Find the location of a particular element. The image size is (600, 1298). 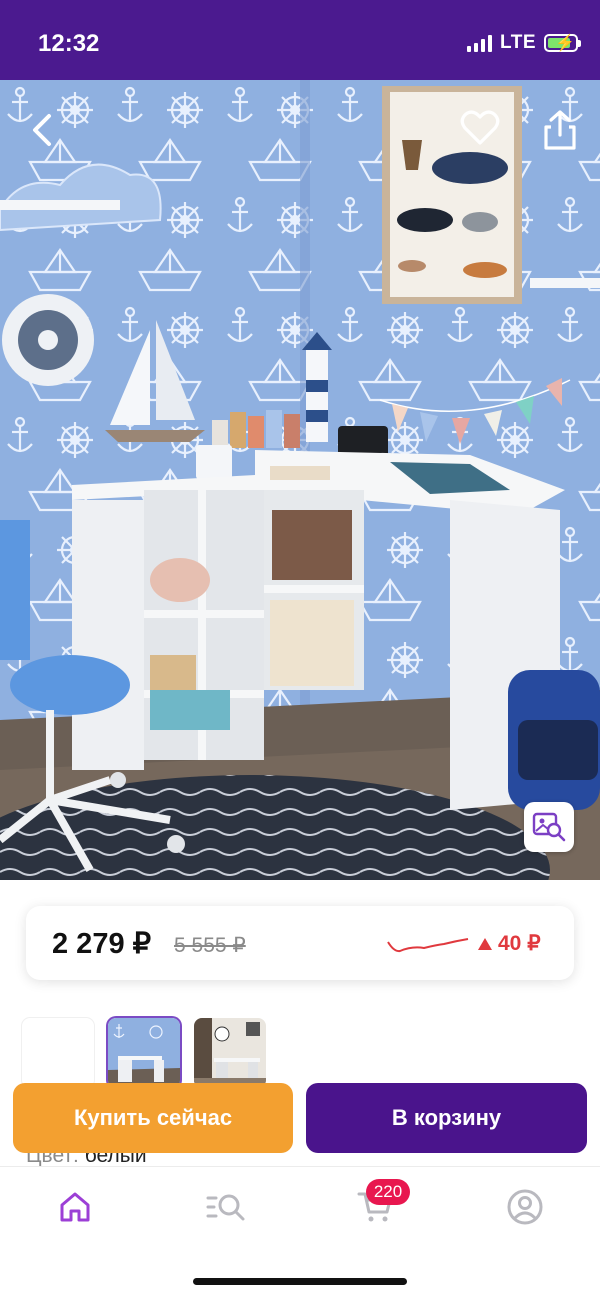

battery-icon: ⚡ is located at coordinates (562, 43).